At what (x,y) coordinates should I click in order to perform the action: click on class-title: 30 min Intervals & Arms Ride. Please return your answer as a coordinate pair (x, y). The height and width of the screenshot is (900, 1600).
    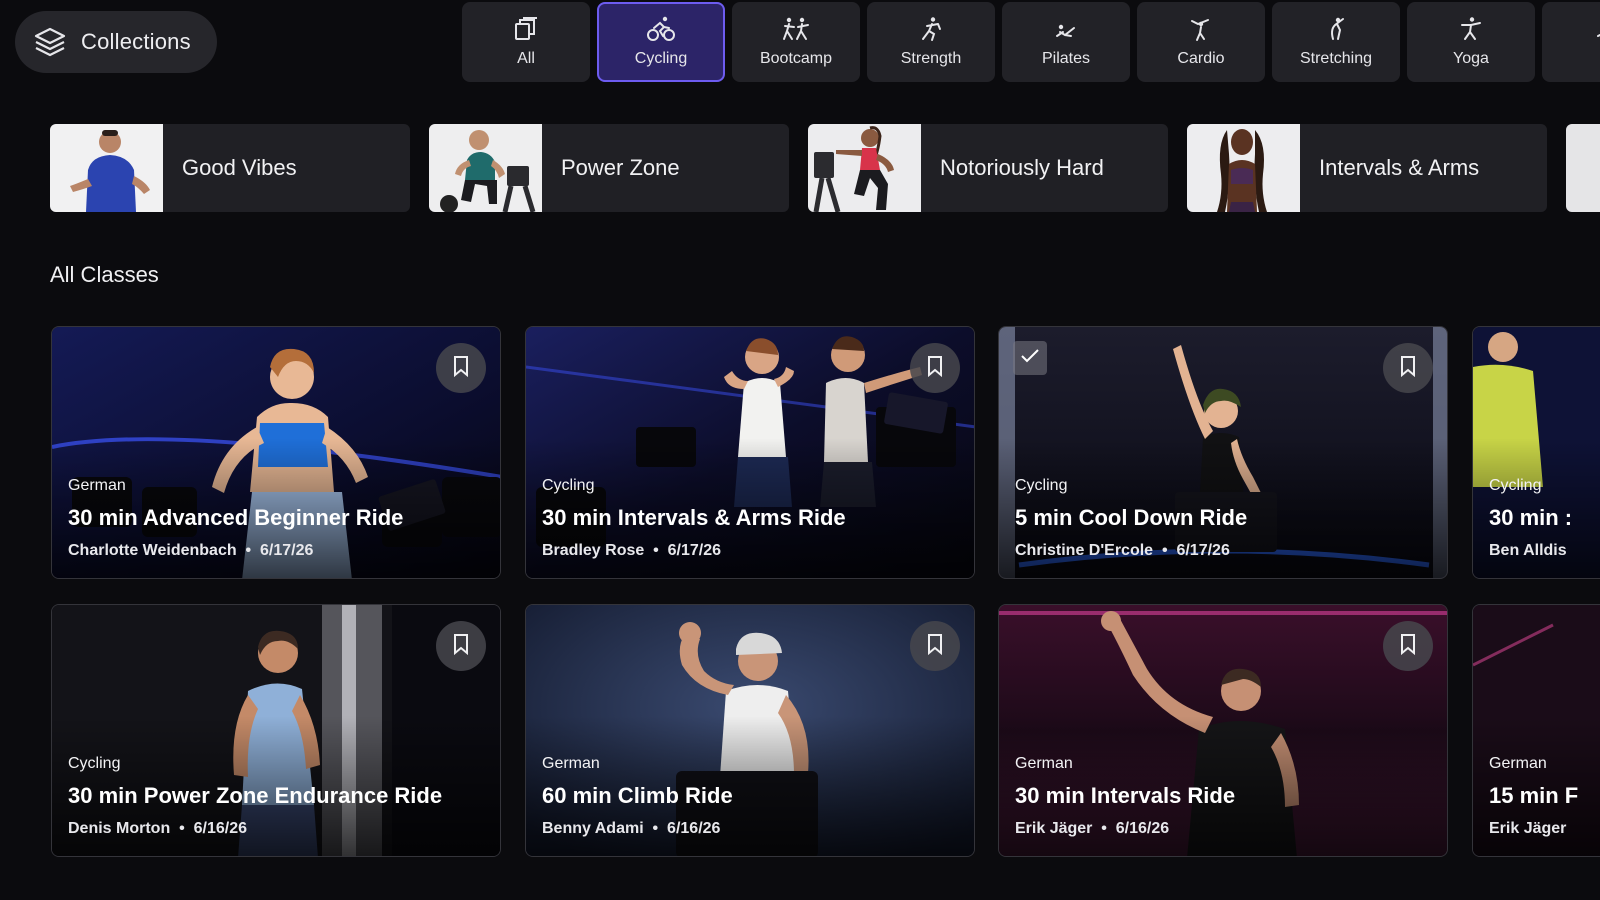
    Looking at the image, I should click on (694, 517).